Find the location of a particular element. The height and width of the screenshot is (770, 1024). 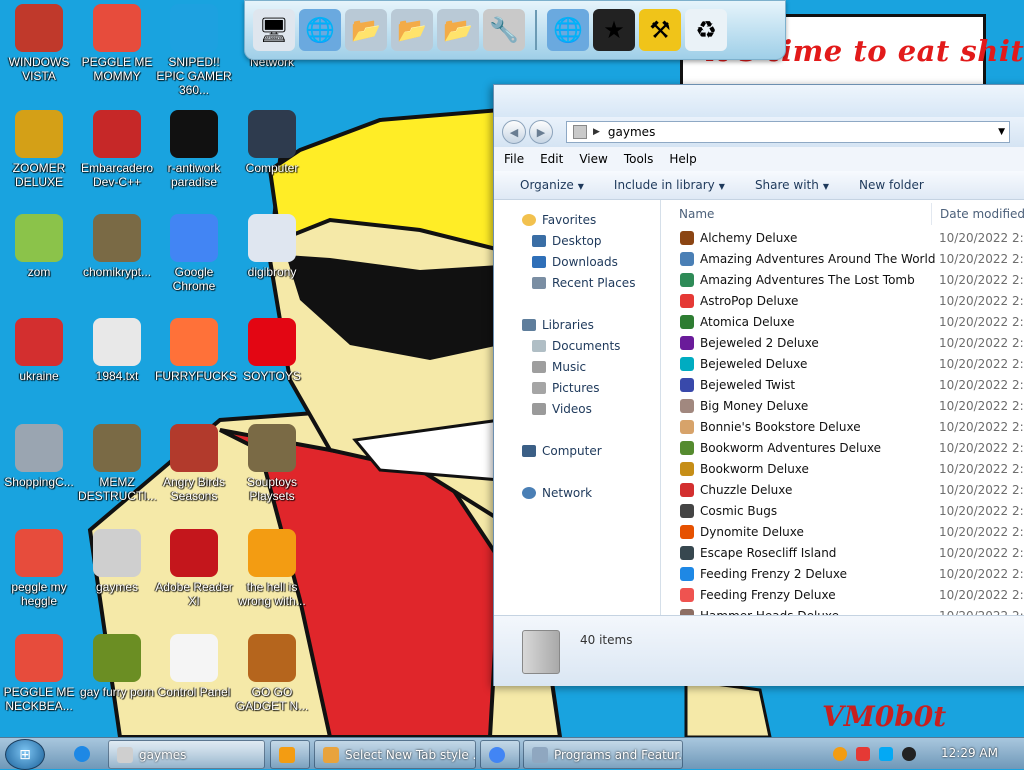

desktop-icon-item: Souptoys Playsets is located at coordinates (272, 463).